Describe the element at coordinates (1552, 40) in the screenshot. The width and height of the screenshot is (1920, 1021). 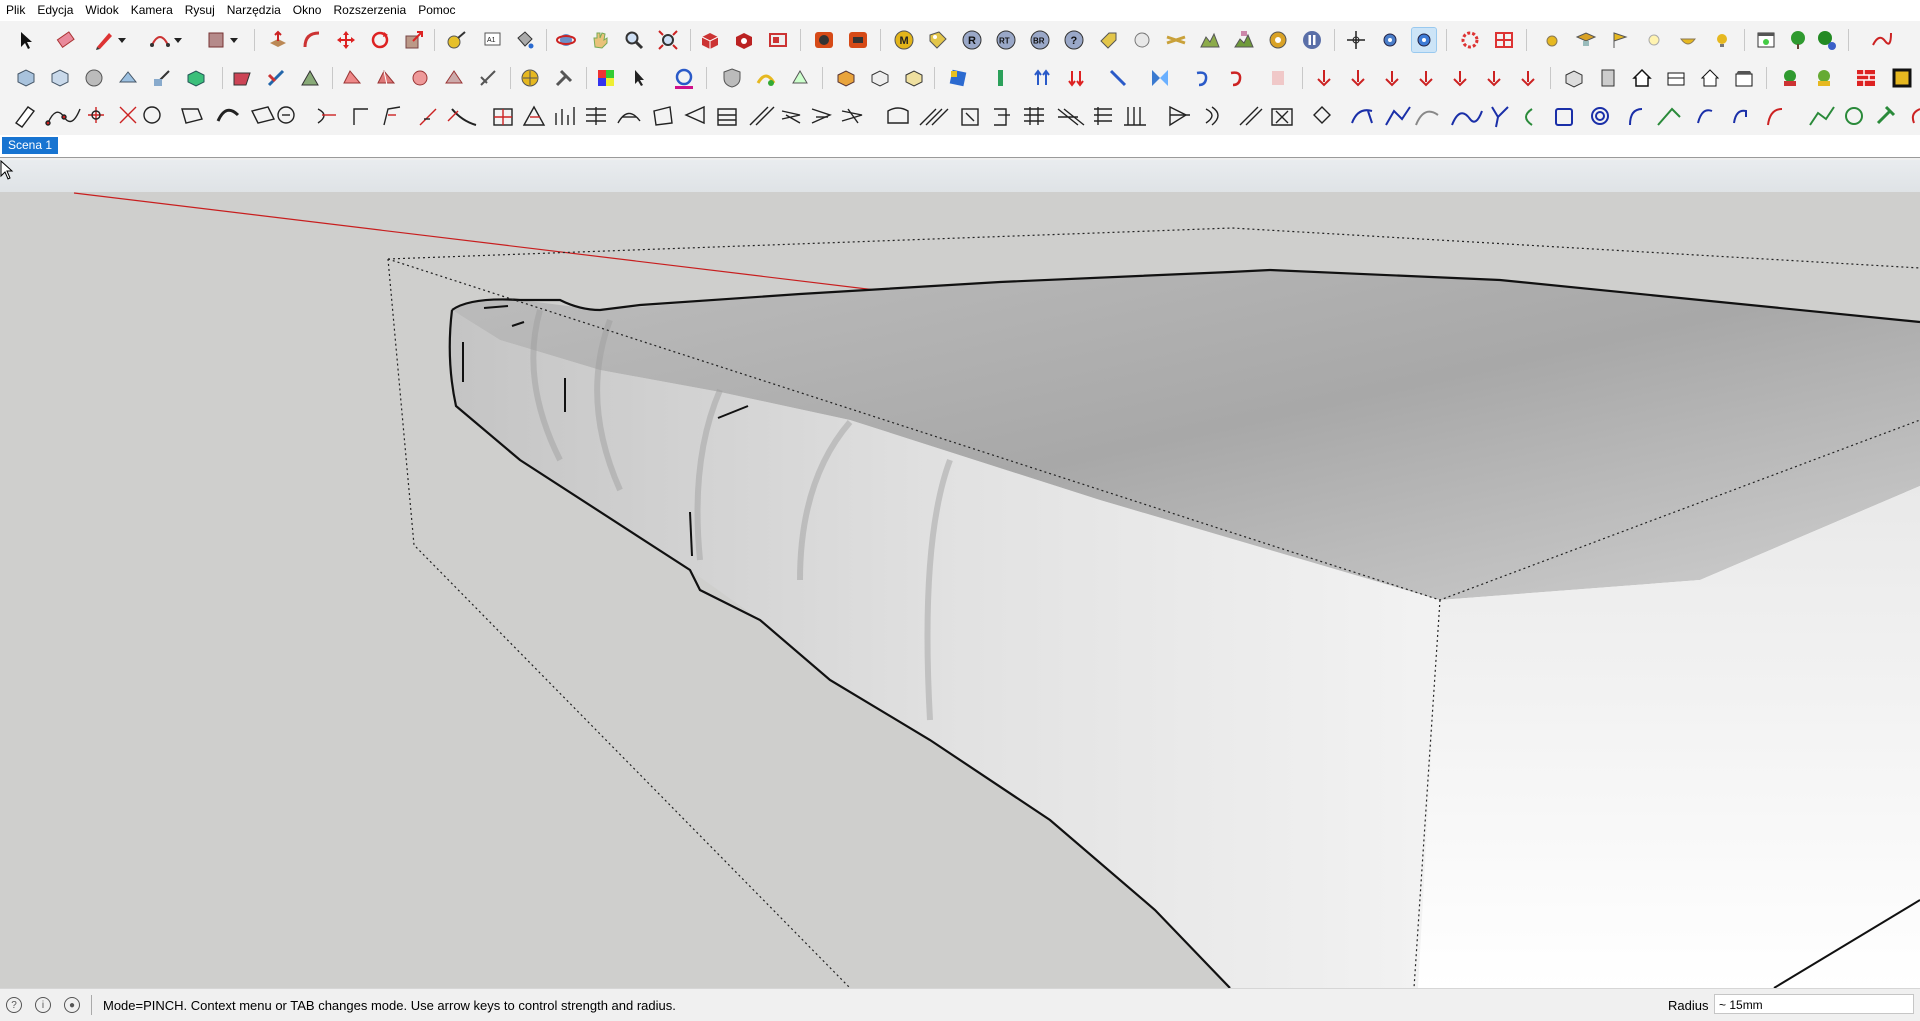
I see `yellow-sphere-button` at that location.